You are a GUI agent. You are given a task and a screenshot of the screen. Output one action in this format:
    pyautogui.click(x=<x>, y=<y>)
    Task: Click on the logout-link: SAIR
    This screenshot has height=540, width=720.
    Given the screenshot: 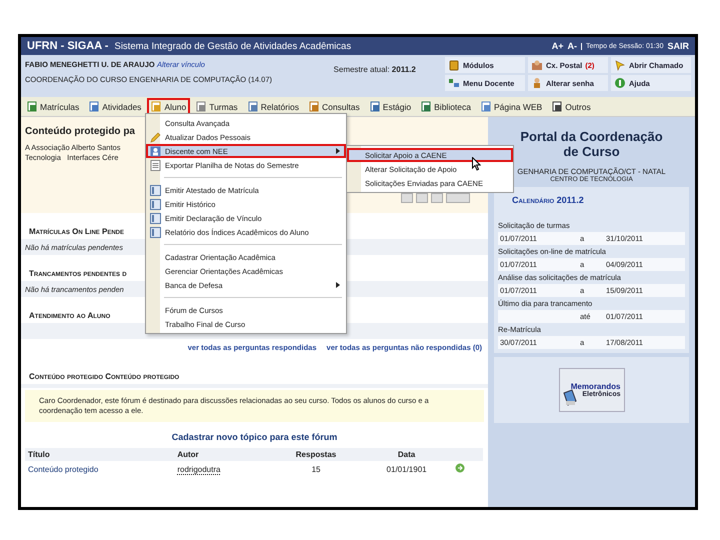 What is the action you would take?
    pyautogui.click(x=678, y=46)
    